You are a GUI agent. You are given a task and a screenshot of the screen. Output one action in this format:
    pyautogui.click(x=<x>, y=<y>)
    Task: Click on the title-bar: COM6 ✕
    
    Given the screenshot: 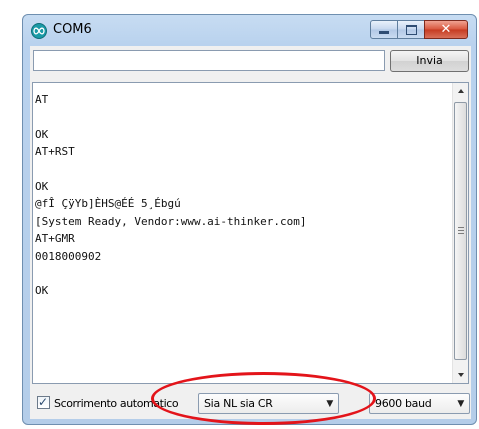 What is the action you would take?
    pyautogui.click(x=249, y=30)
    